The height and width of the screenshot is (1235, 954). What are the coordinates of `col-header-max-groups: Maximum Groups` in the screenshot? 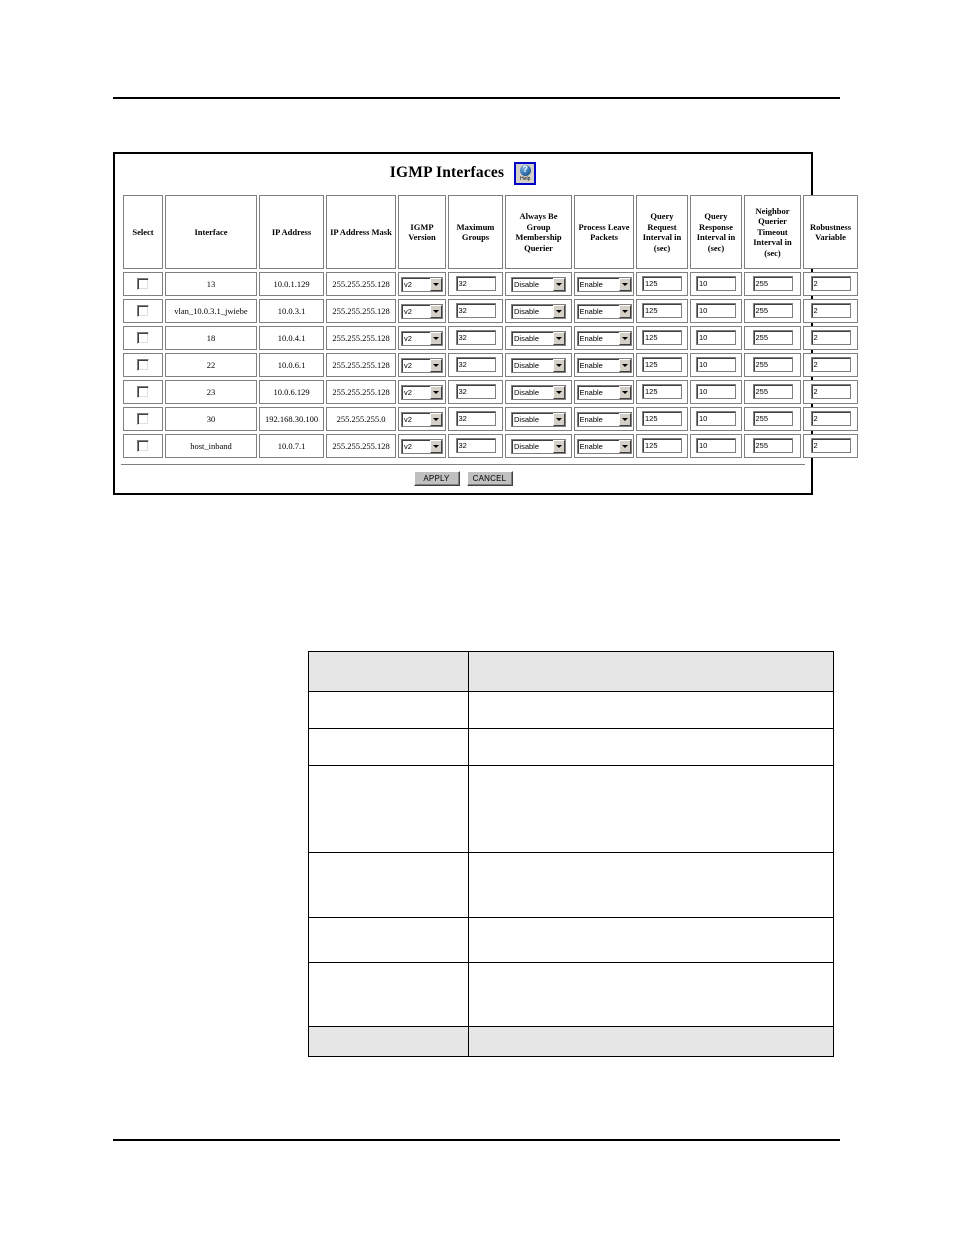 It's located at (475, 232).